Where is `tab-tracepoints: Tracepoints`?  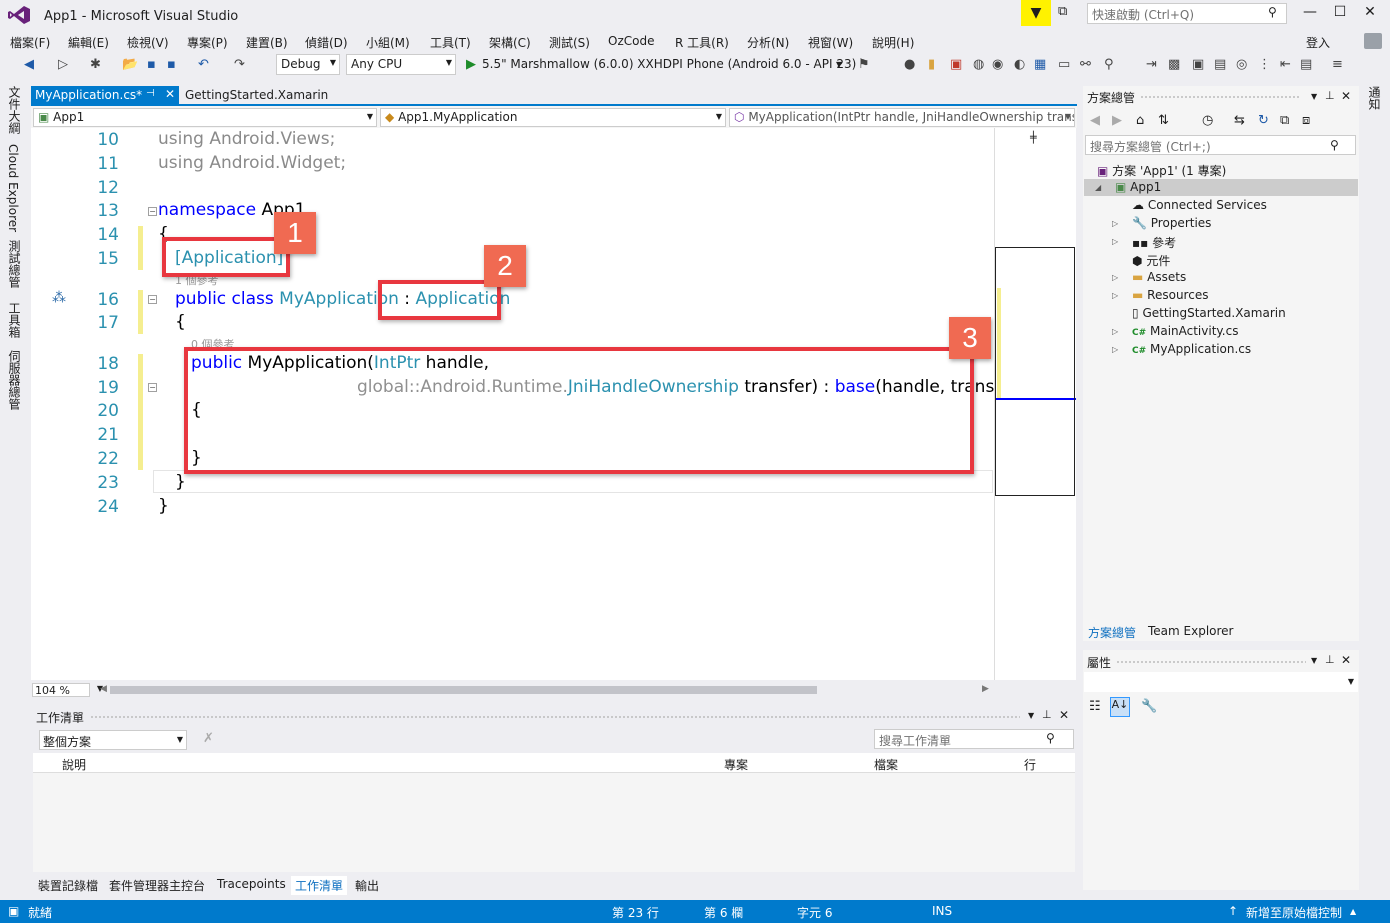 tab-tracepoints: Tracepoints is located at coordinates (251, 884).